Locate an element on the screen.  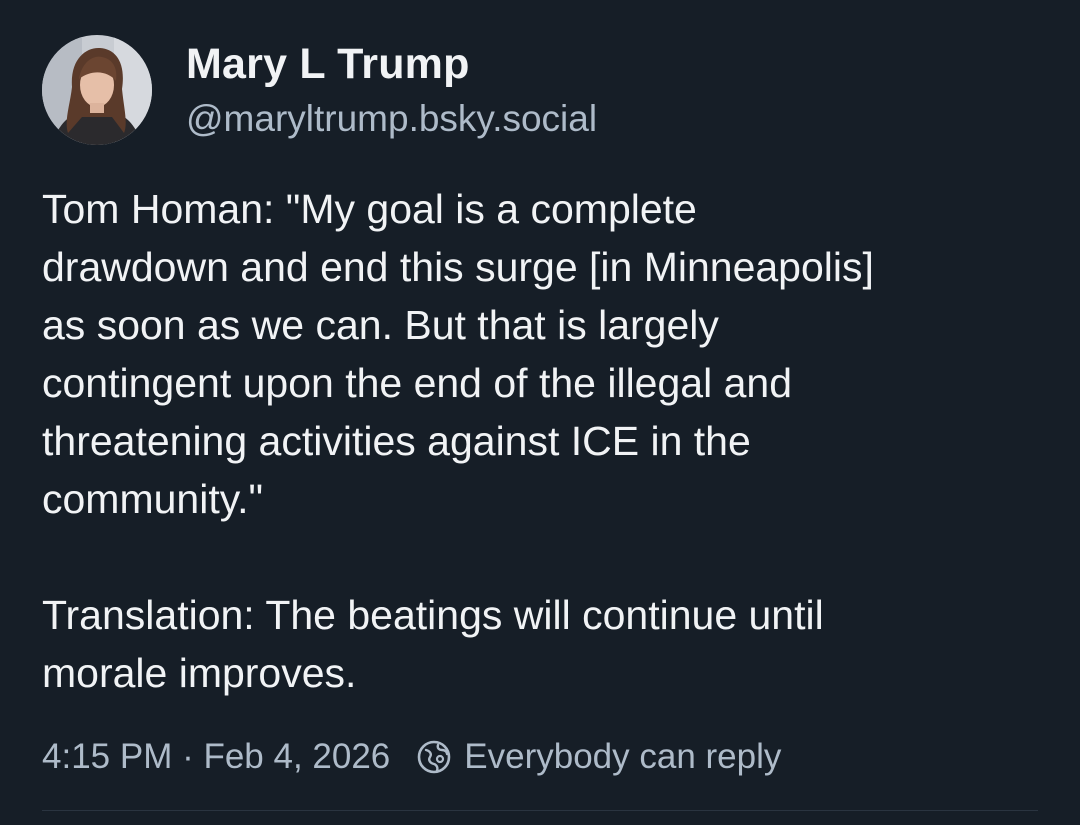
avatar-photo is located at coordinates (97, 90).